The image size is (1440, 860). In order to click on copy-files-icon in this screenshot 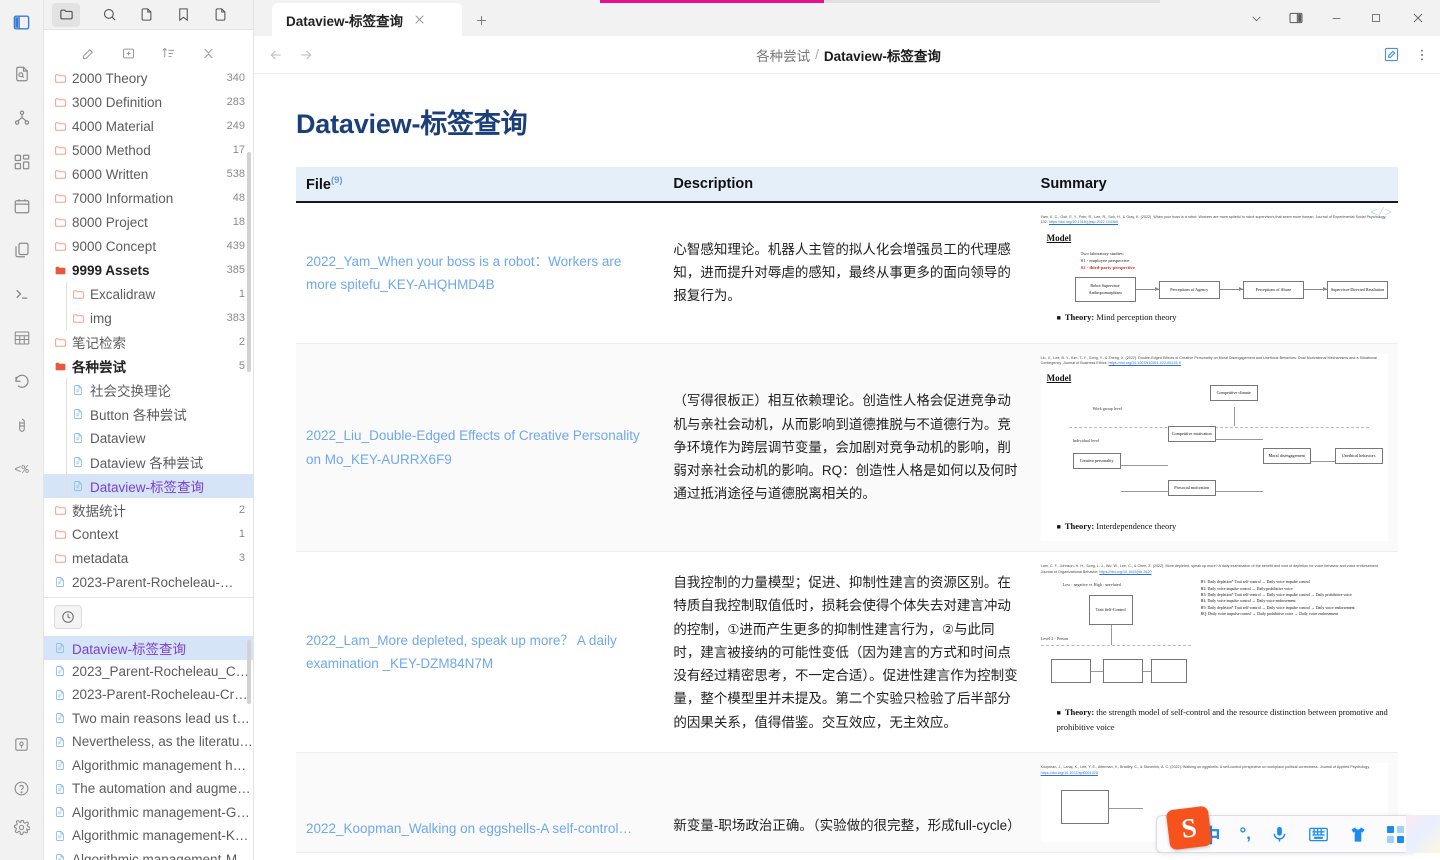, I will do `click(22, 250)`.